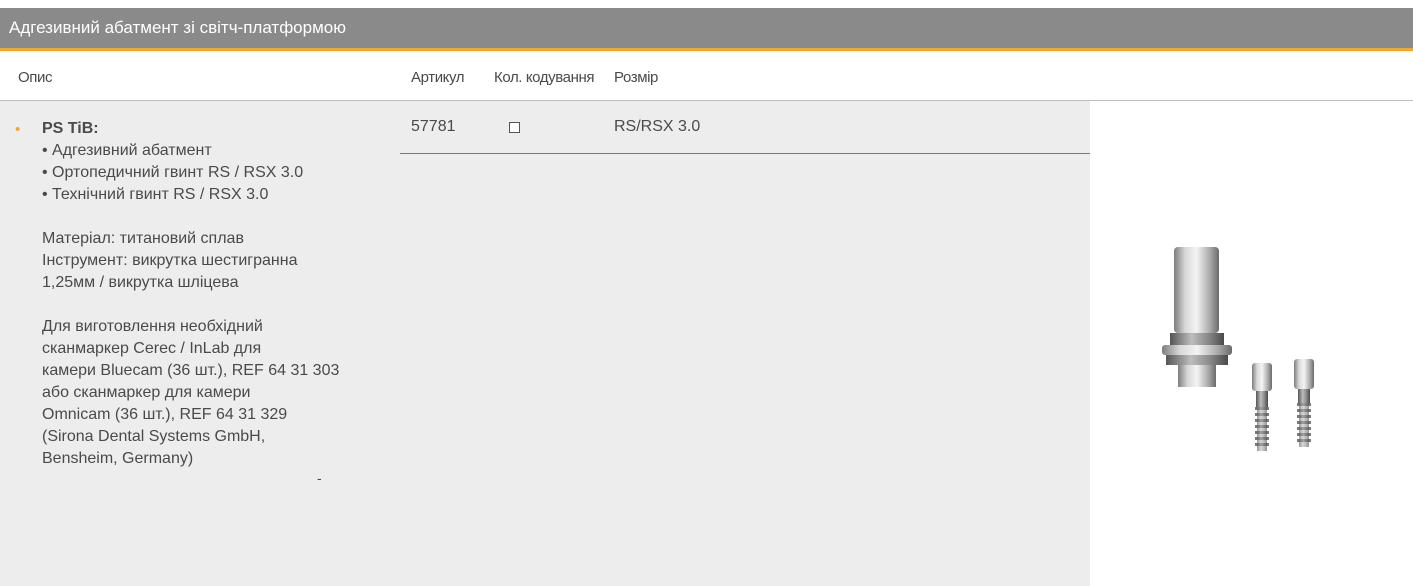 This screenshot has height=586, width=1413. Describe the element at coordinates (177, 27) in the screenshot. I see `page-title: Адгезивний абатмент зі світч-платформою` at that location.